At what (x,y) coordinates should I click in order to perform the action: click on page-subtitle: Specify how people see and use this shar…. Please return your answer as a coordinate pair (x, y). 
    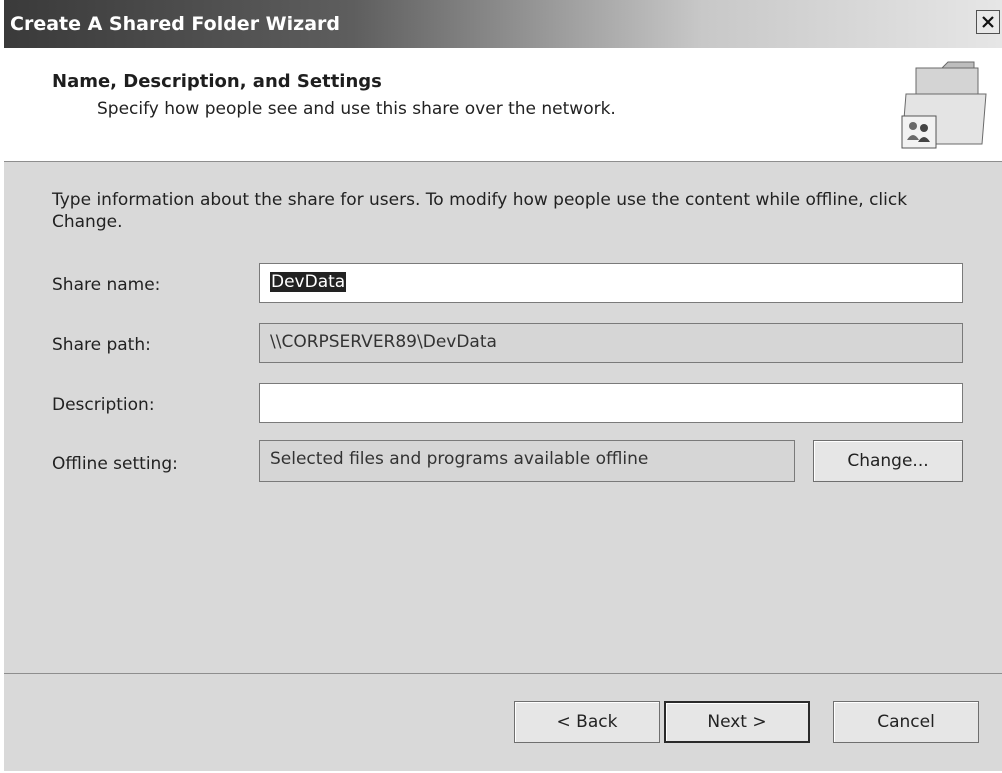
    Looking at the image, I should click on (356, 109).